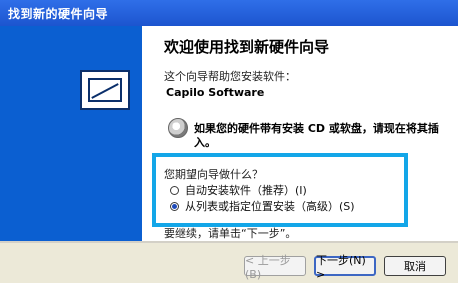  I want to click on options-highlight-box, so click(280, 190).